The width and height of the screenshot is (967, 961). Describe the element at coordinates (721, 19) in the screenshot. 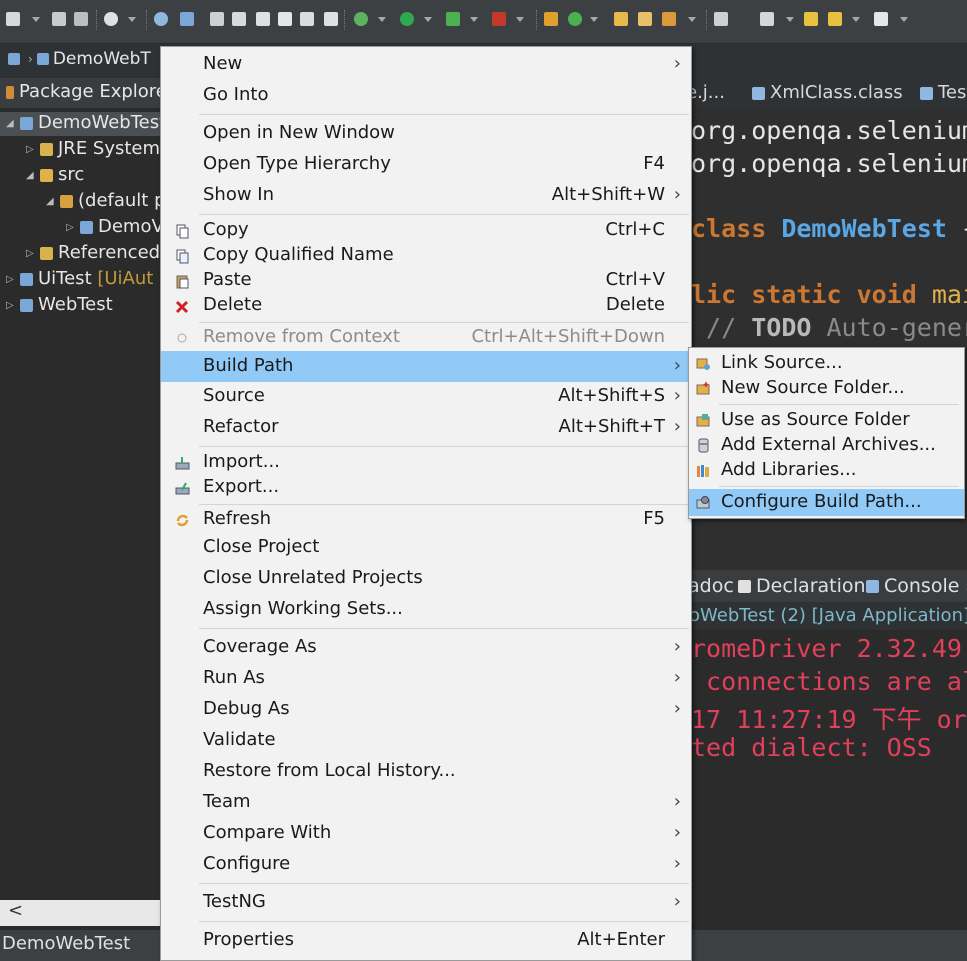

I see `next-annotation-icon` at that location.